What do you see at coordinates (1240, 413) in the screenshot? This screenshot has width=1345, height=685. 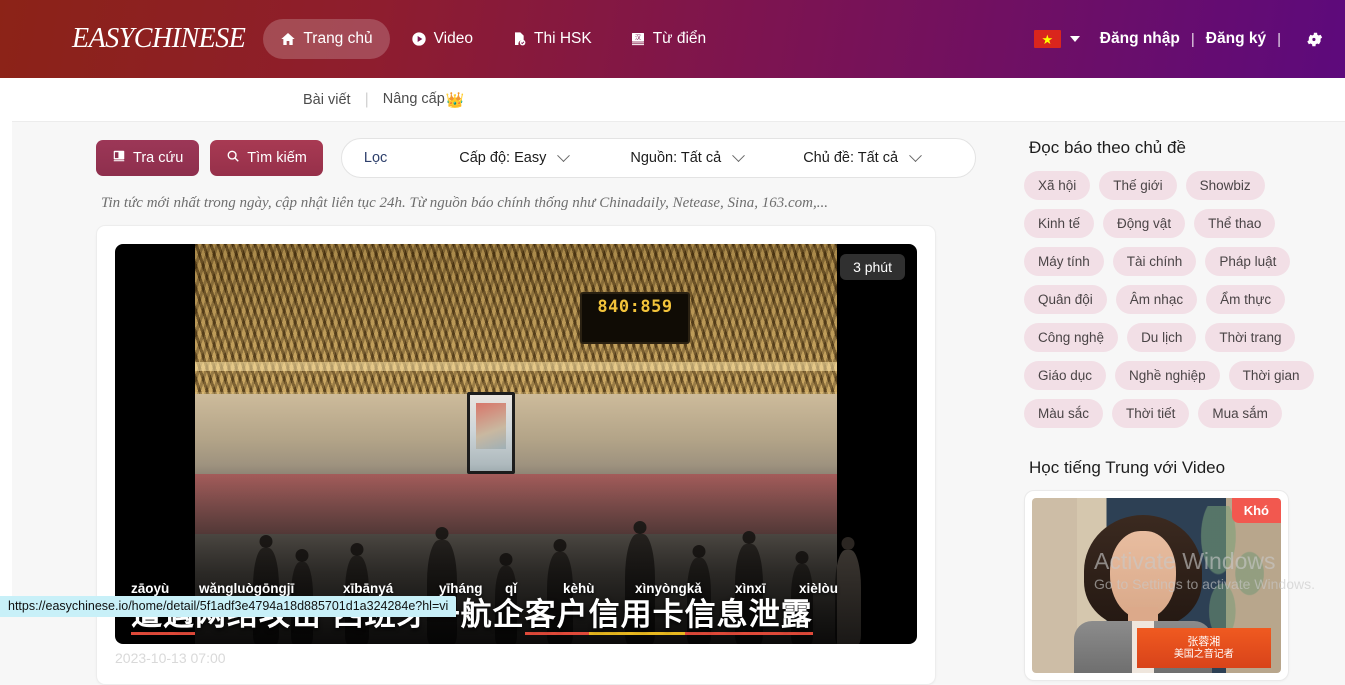 I see `topic-tag: Mua sắm` at bounding box center [1240, 413].